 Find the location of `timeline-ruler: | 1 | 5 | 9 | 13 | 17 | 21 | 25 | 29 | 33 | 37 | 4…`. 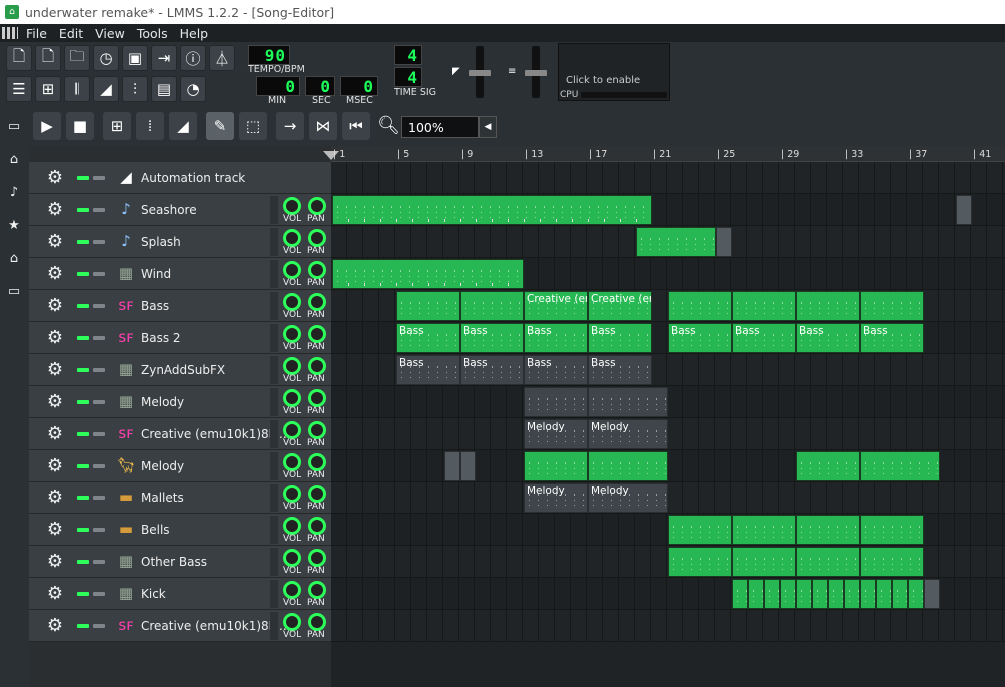

timeline-ruler: | 1 | 5 | 9 | 13 | 17 | 21 | 25 | 29 | 33 | 37 | 4… is located at coordinates (664, 154).